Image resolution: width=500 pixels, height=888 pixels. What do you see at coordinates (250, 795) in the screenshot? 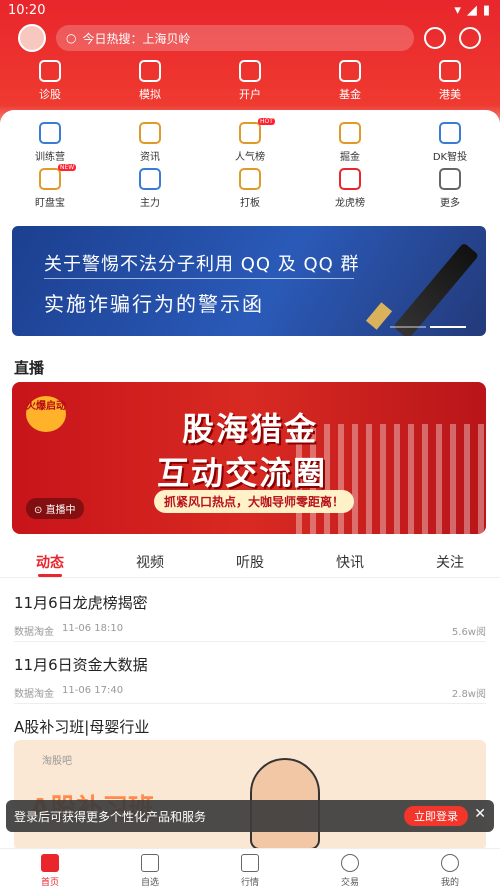
I see `promo-image: 淘股吧 A股补习班` at bounding box center [250, 795].